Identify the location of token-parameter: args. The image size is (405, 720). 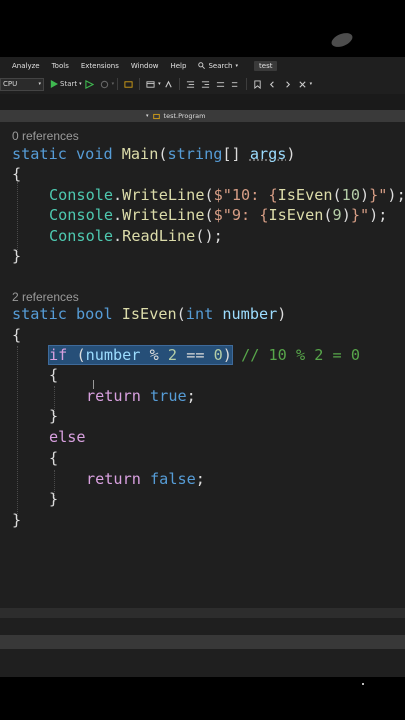
(268, 154).